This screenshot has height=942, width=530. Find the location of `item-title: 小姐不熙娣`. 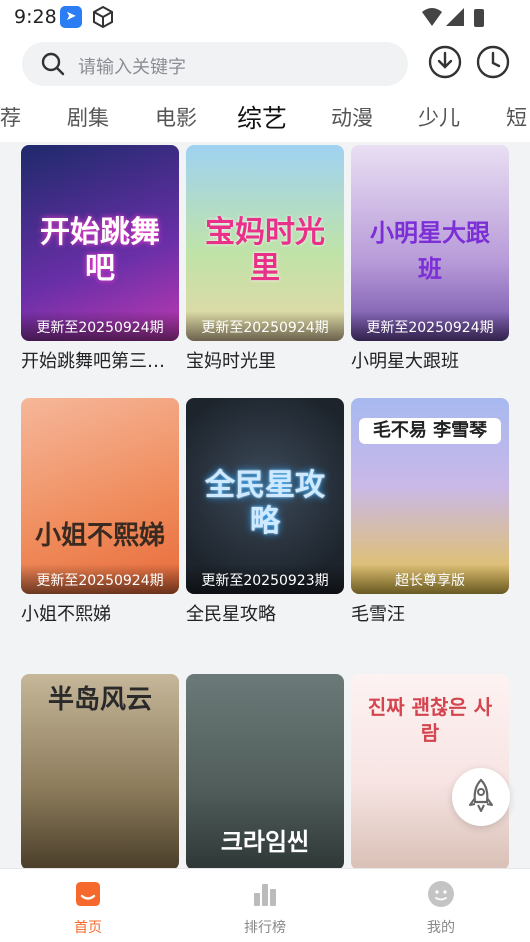

item-title: 小姐不熙娣 is located at coordinates (66, 614).